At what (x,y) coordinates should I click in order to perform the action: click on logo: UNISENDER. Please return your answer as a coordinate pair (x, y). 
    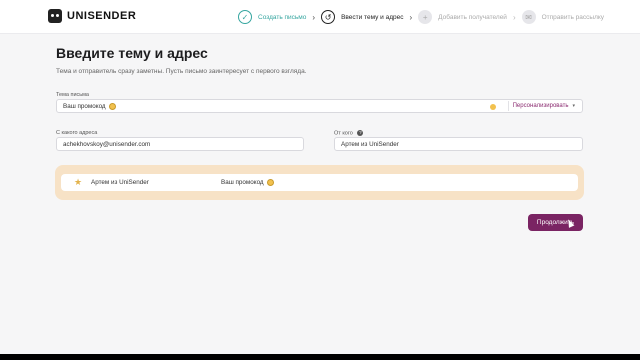
    Looking at the image, I should click on (92, 16).